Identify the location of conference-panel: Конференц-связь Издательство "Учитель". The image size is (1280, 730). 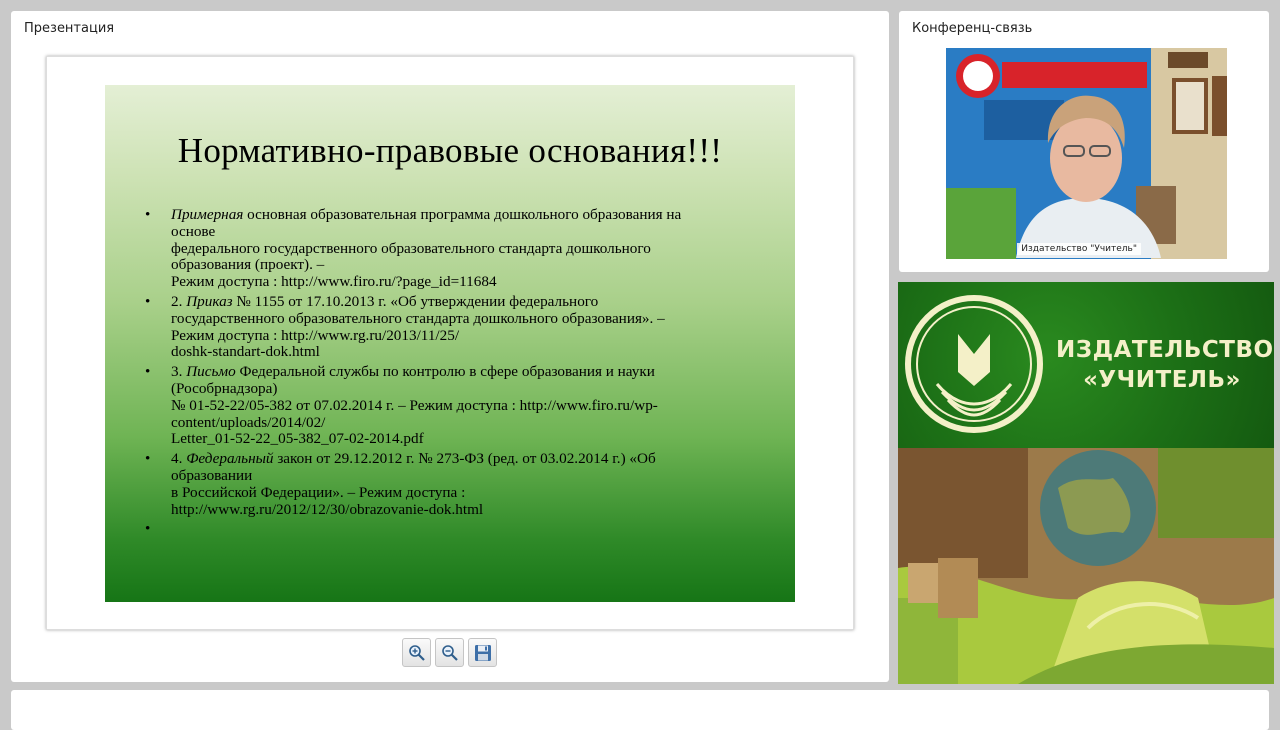
(1084, 141).